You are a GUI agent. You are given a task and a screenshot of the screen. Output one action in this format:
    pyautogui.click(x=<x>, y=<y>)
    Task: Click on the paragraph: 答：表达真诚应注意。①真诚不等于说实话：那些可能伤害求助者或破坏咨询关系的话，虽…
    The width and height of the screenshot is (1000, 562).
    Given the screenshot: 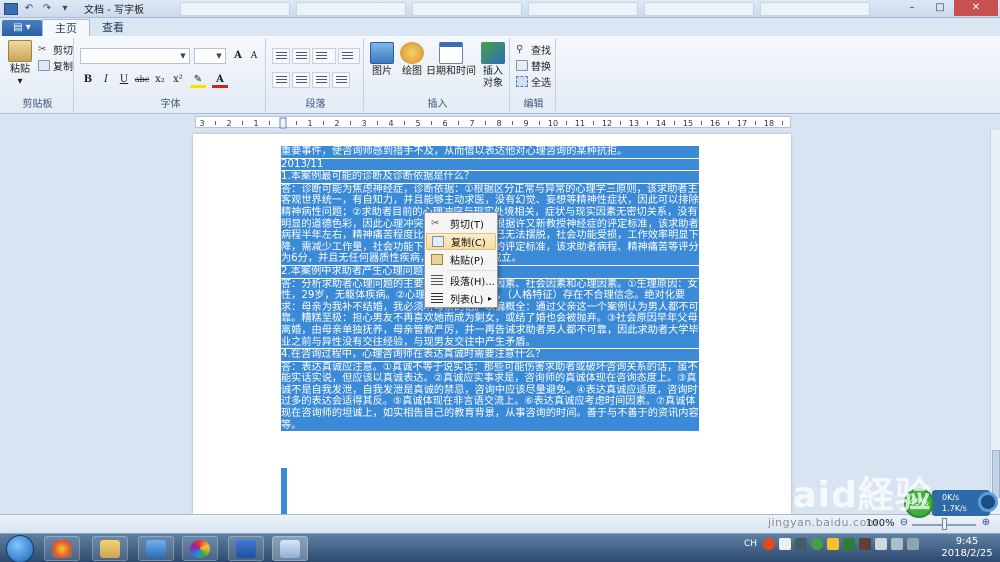 What is the action you would take?
    pyautogui.click(x=490, y=396)
    